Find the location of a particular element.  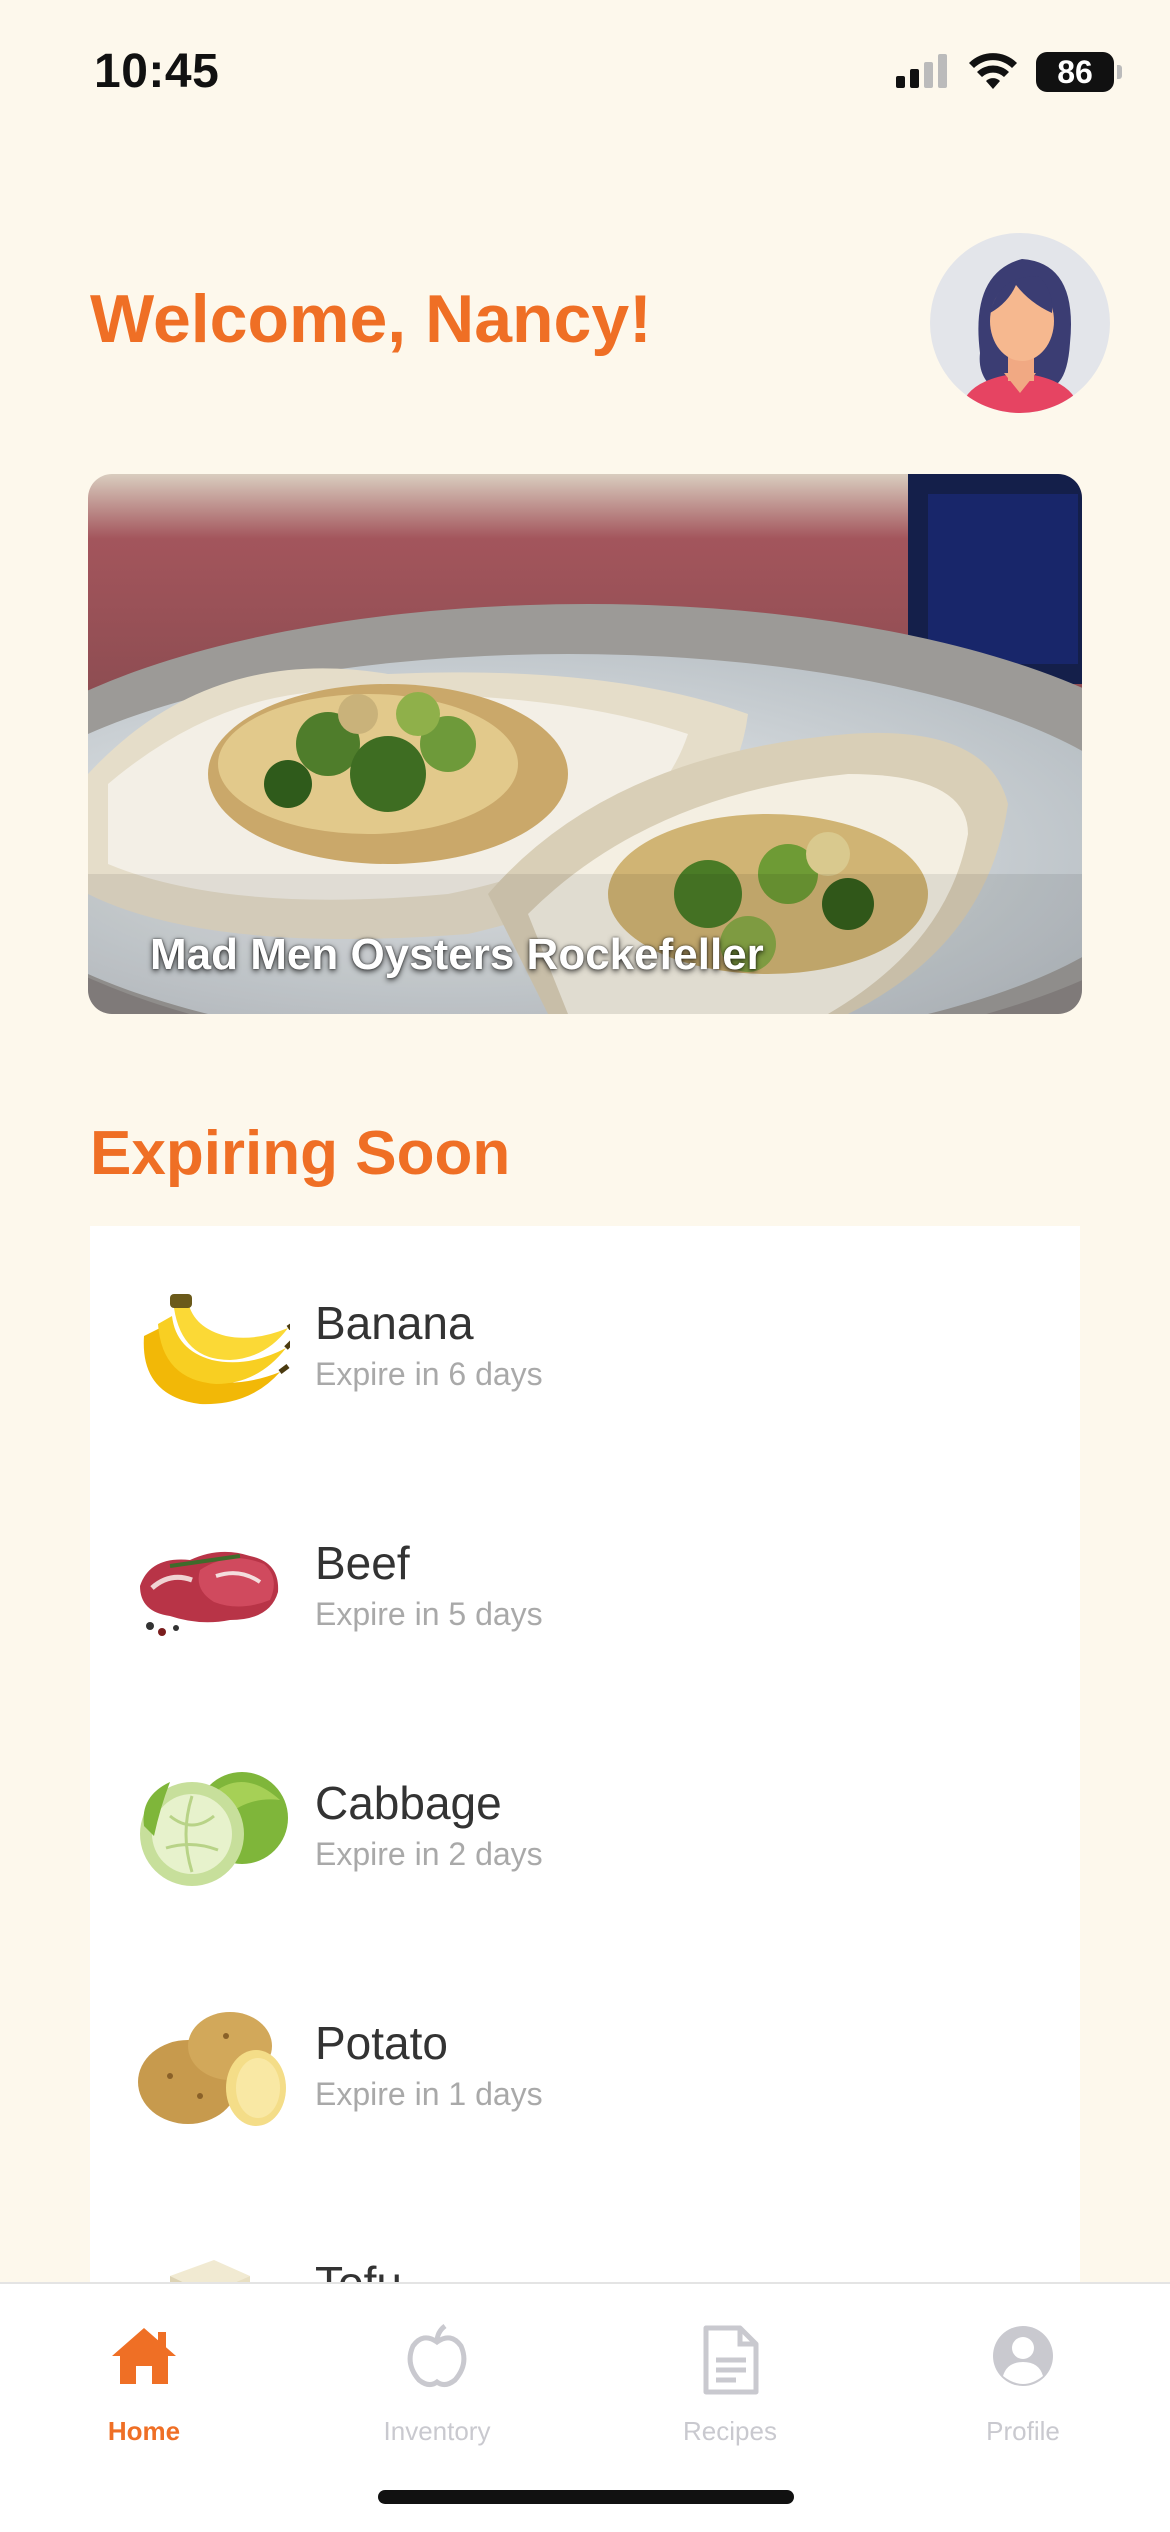

status-bar: 10:45 86 is located at coordinates (585, 75).